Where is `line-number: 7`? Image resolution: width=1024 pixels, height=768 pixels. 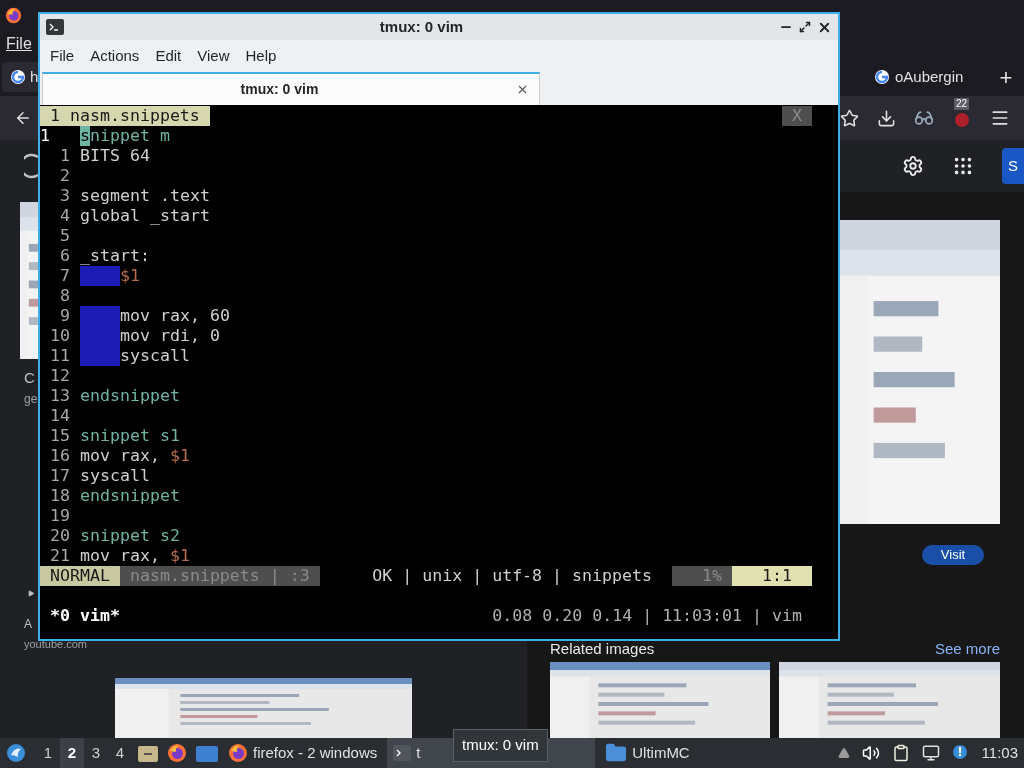
line-number: 7 is located at coordinates (64, 276).